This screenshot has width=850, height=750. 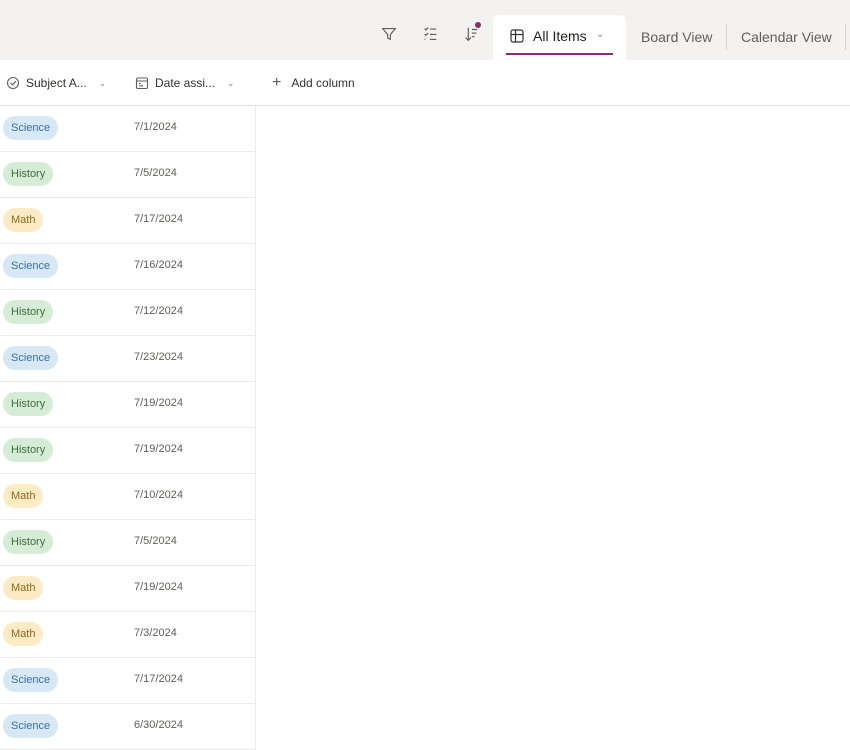 I want to click on table-row: Science 6/30/2024, so click(x=128, y=727).